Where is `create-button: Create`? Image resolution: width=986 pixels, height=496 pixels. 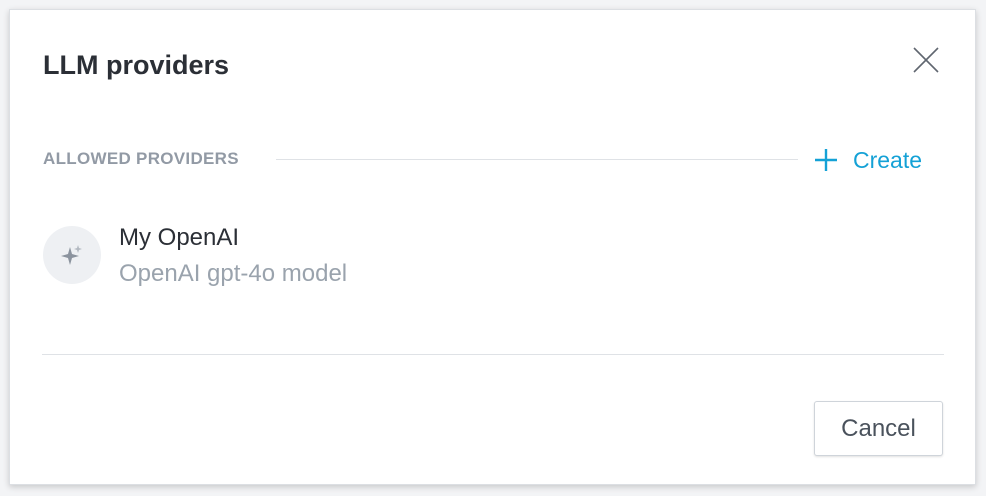 create-button: Create is located at coordinates (867, 160).